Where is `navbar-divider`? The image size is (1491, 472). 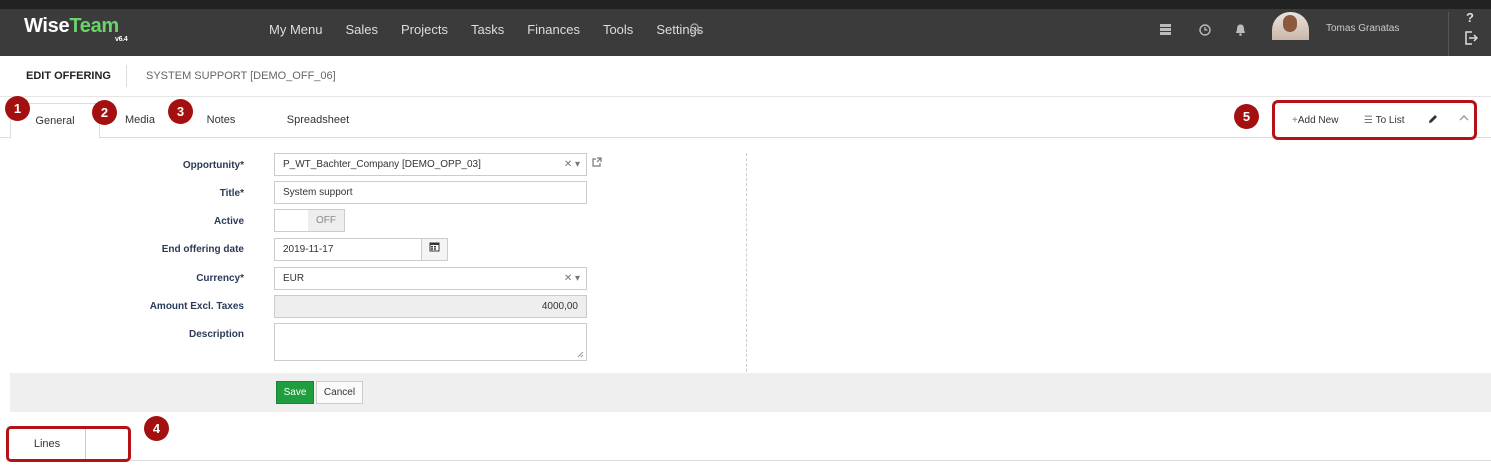
navbar-divider is located at coordinates (1448, 34).